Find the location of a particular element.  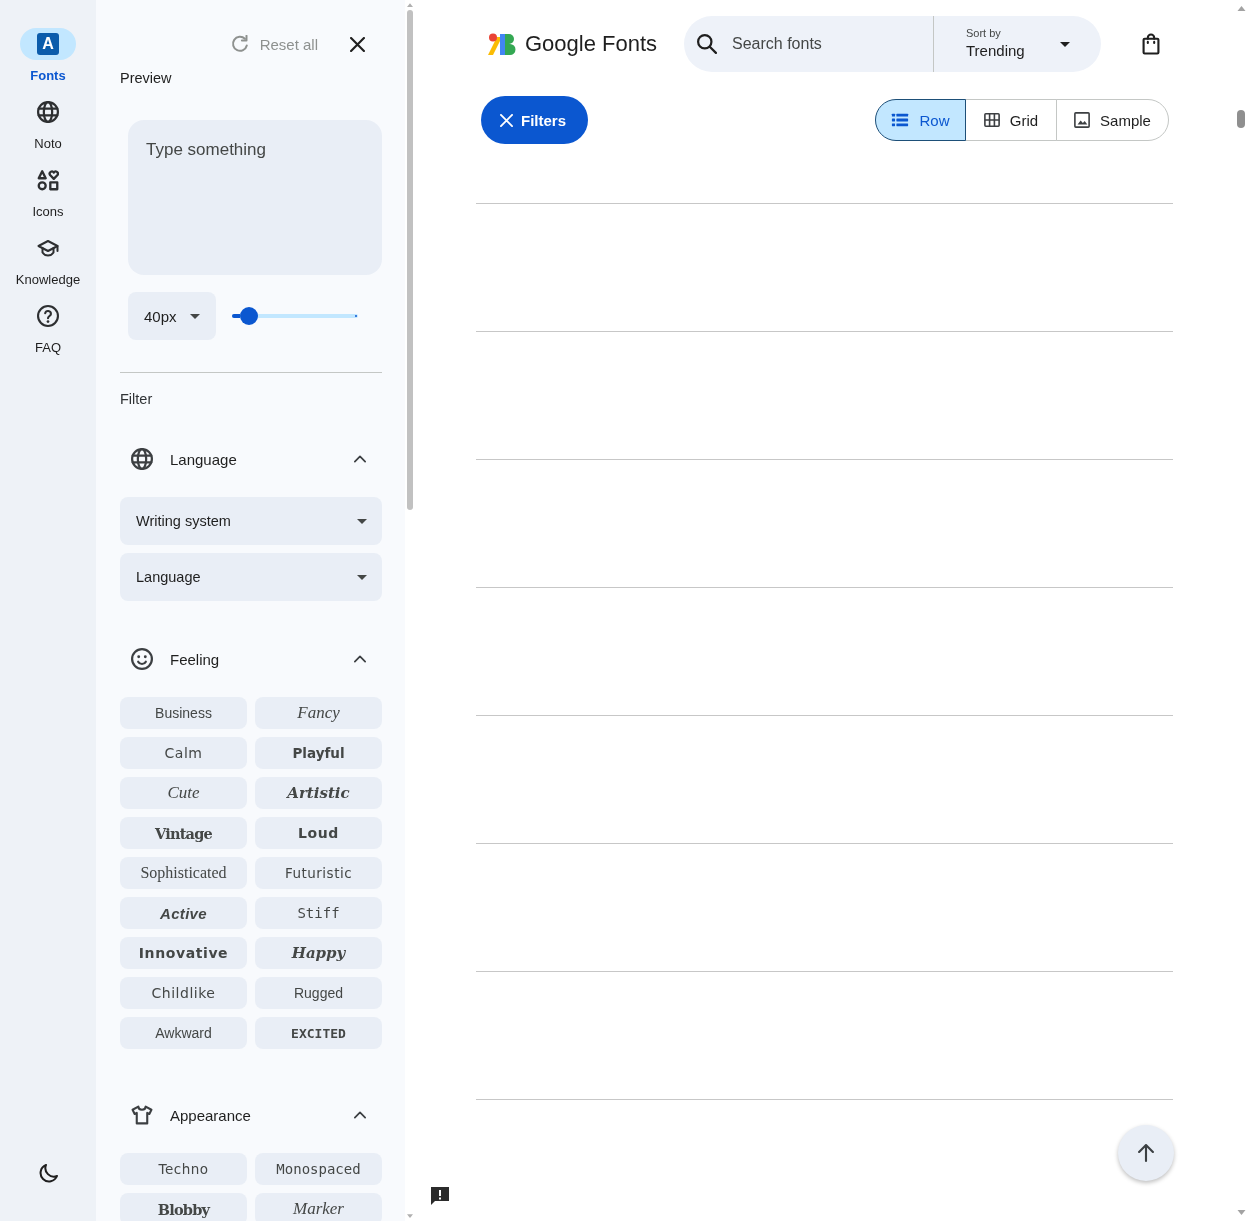

nav-item: Knowledge is located at coordinates (48, 260).